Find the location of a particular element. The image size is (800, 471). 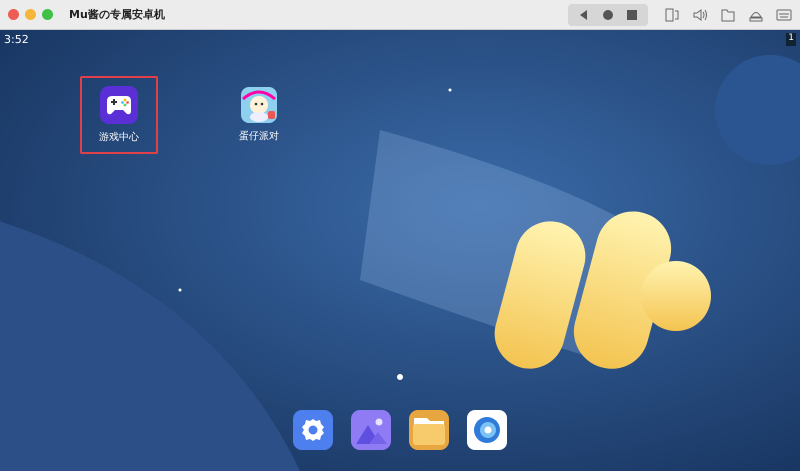

gallery-icon is located at coordinates (371, 430).